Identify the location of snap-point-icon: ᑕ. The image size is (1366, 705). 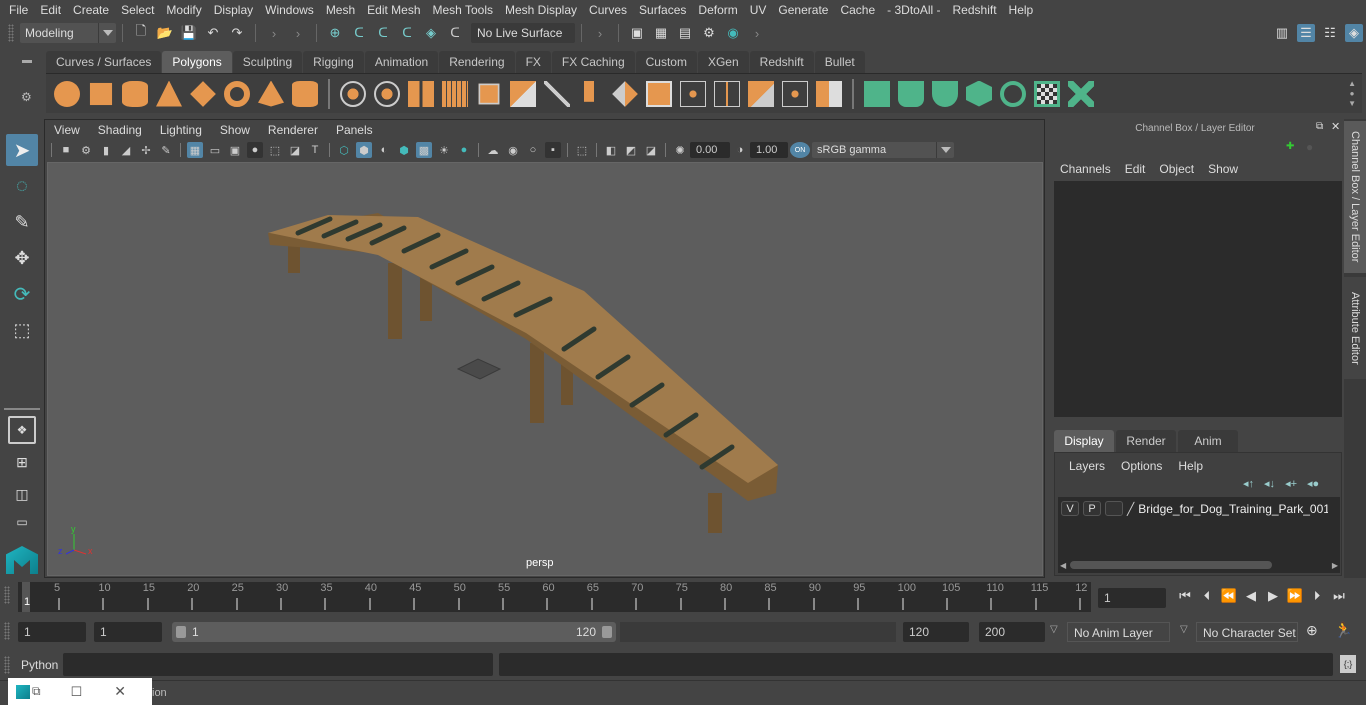
(383, 33).